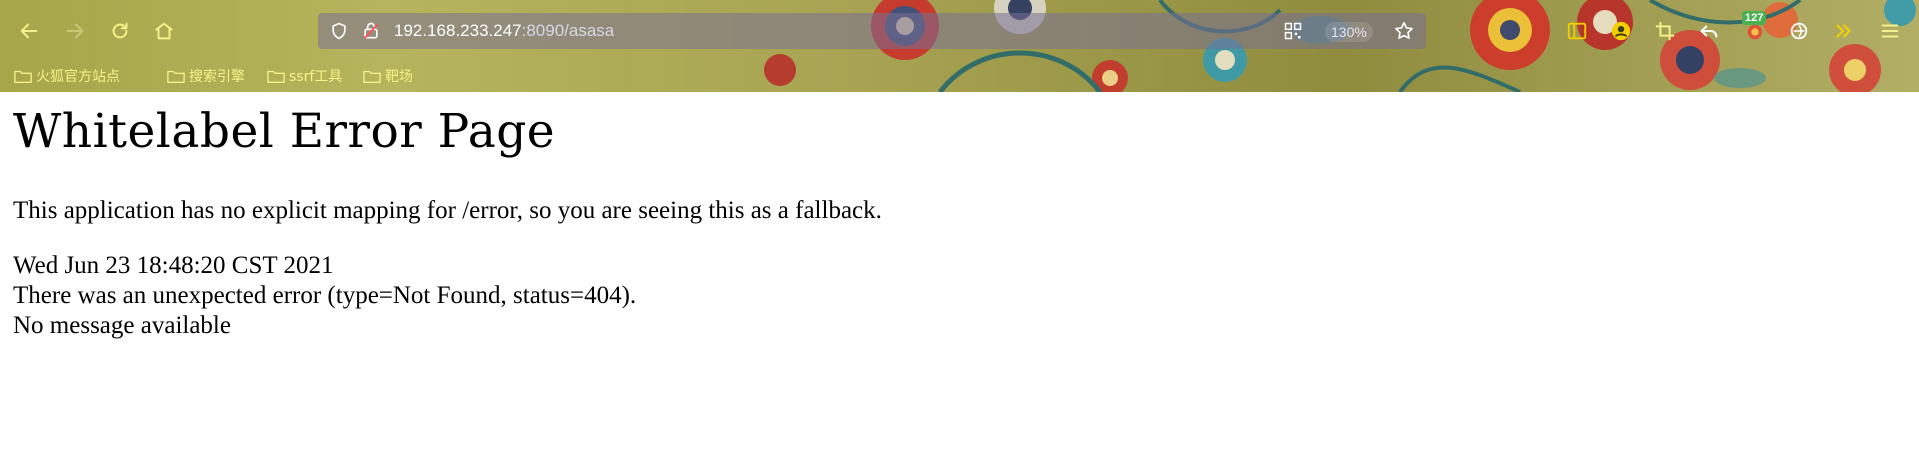 Image resolution: width=1919 pixels, height=468 pixels. Describe the element at coordinates (217, 77) in the screenshot. I see `bookmark-label: 搜索引擎` at that location.